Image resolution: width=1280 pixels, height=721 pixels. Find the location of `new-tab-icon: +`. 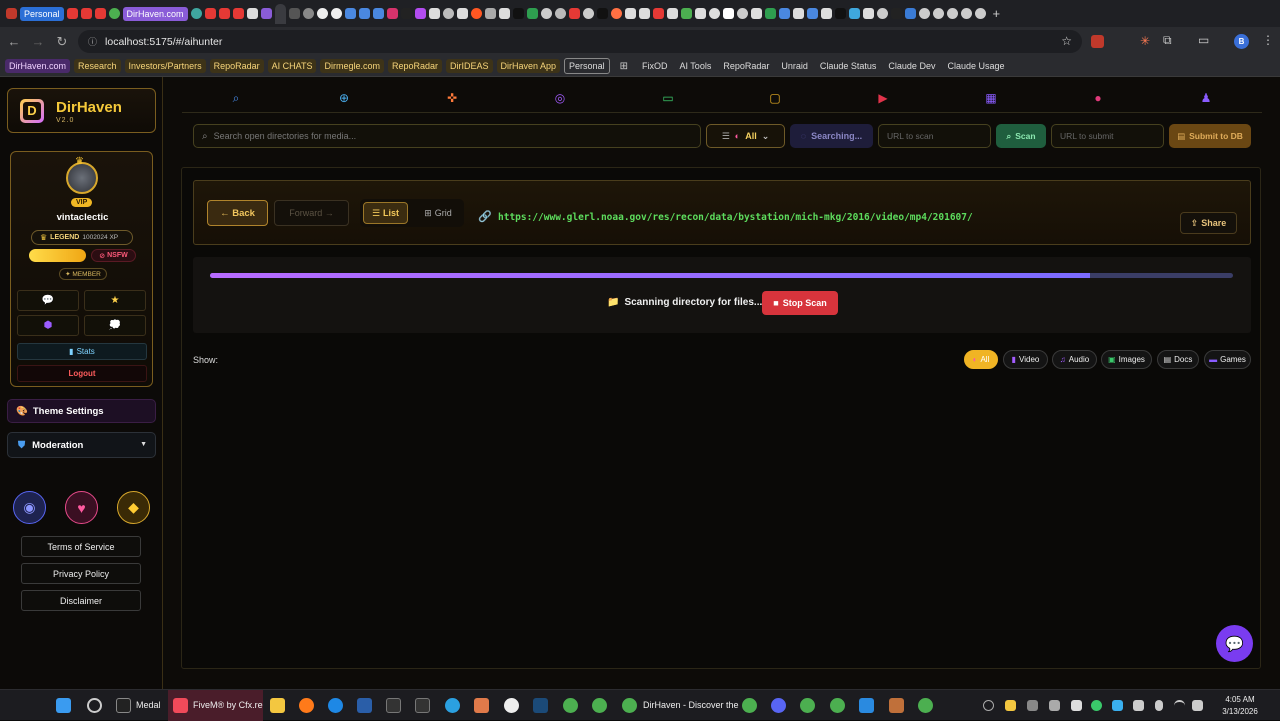

new-tab-icon: + is located at coordinates (997, 13).